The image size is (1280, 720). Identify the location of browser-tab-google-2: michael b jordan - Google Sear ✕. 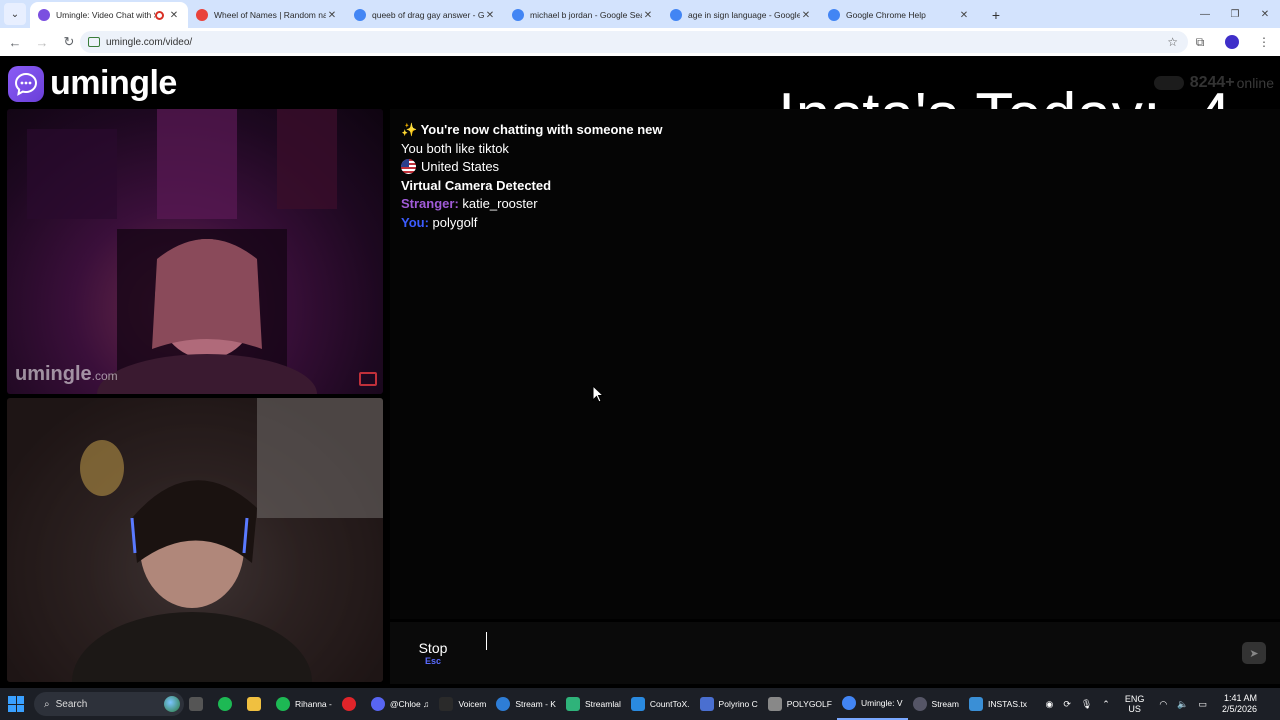
(583, 15).